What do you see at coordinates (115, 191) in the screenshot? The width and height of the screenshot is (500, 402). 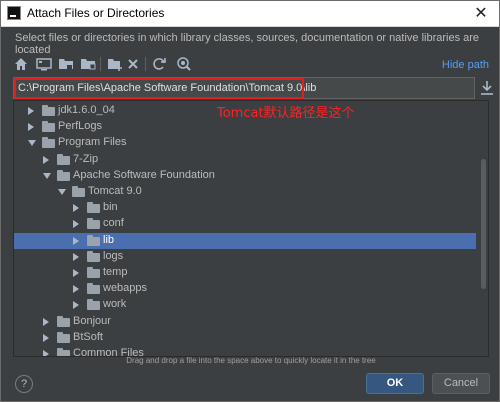 I see `tree-row-label: Tomcat 9.0` at bounding box center [115, 191].